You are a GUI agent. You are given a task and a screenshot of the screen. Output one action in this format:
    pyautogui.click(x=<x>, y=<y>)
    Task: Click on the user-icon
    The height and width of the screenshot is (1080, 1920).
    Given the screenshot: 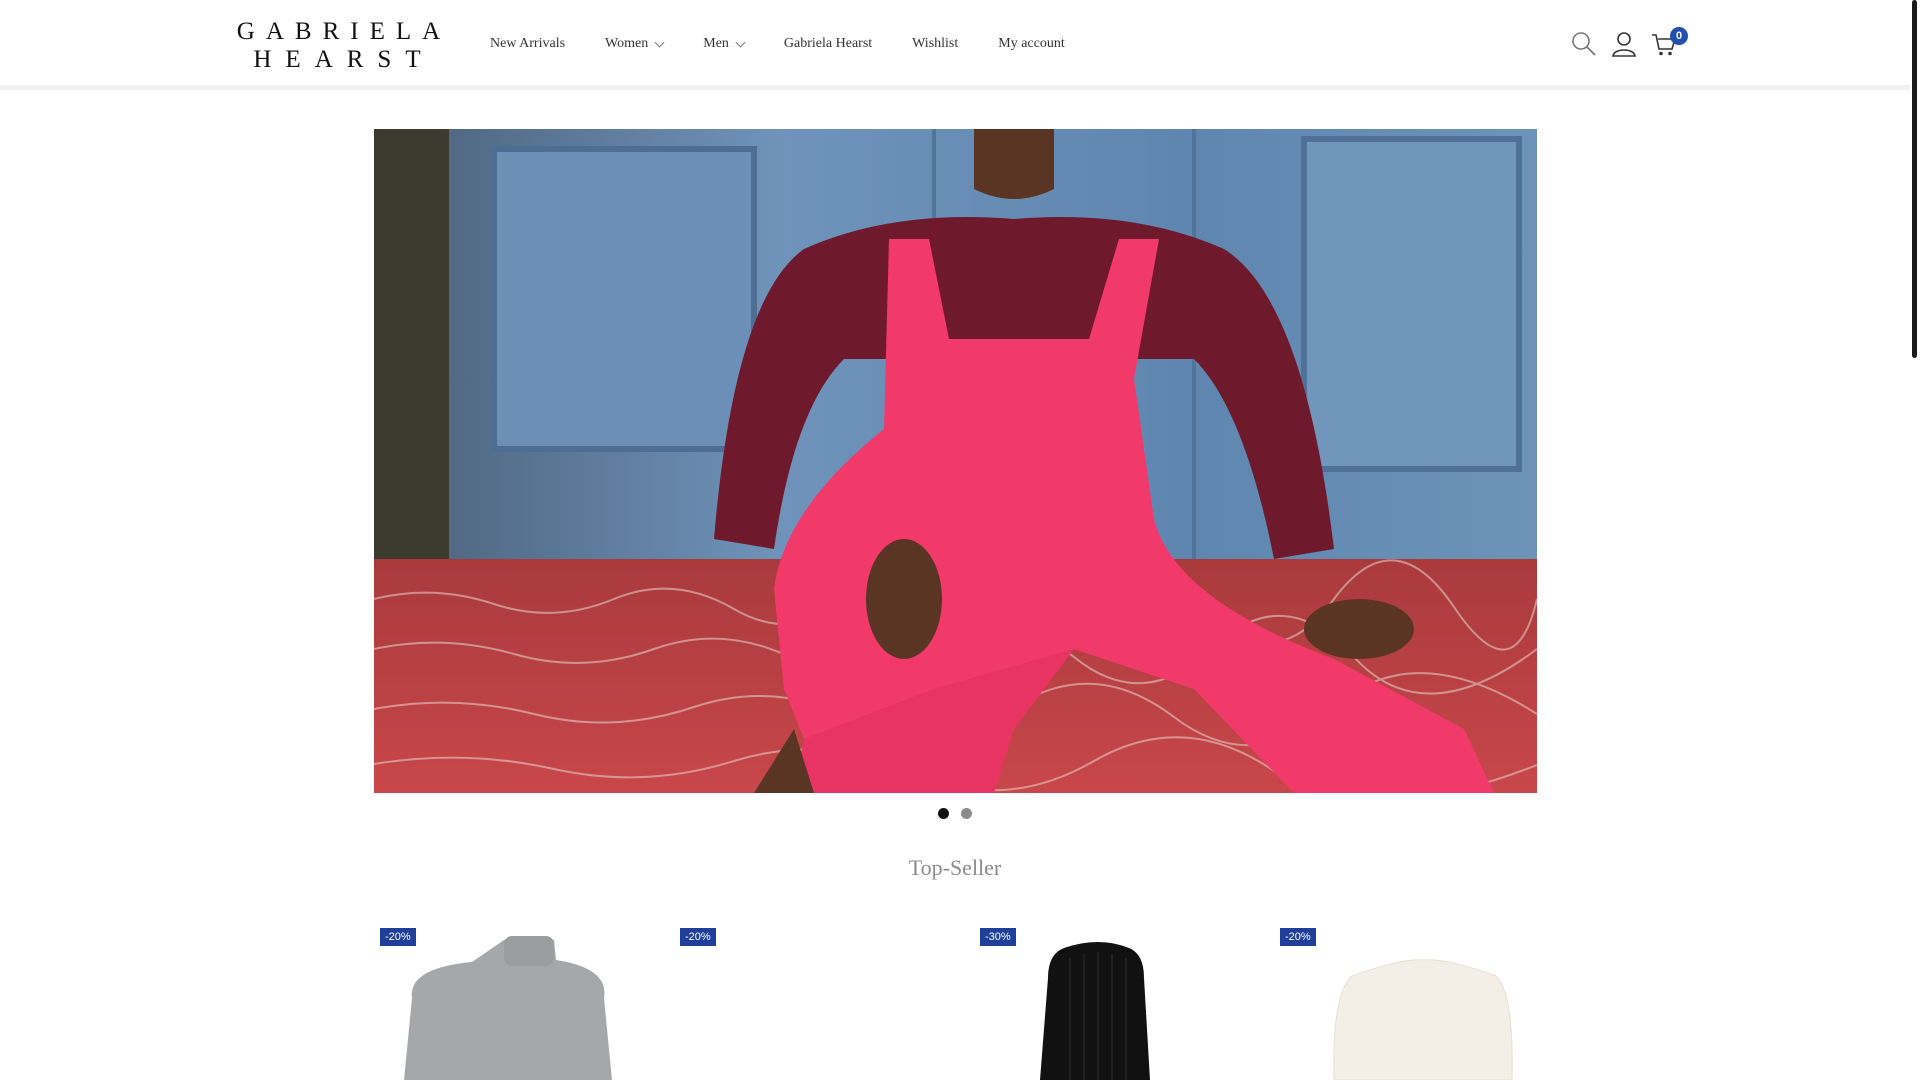 What is the action you would take?
    pyautogui.click(x=1624, y=44)
    